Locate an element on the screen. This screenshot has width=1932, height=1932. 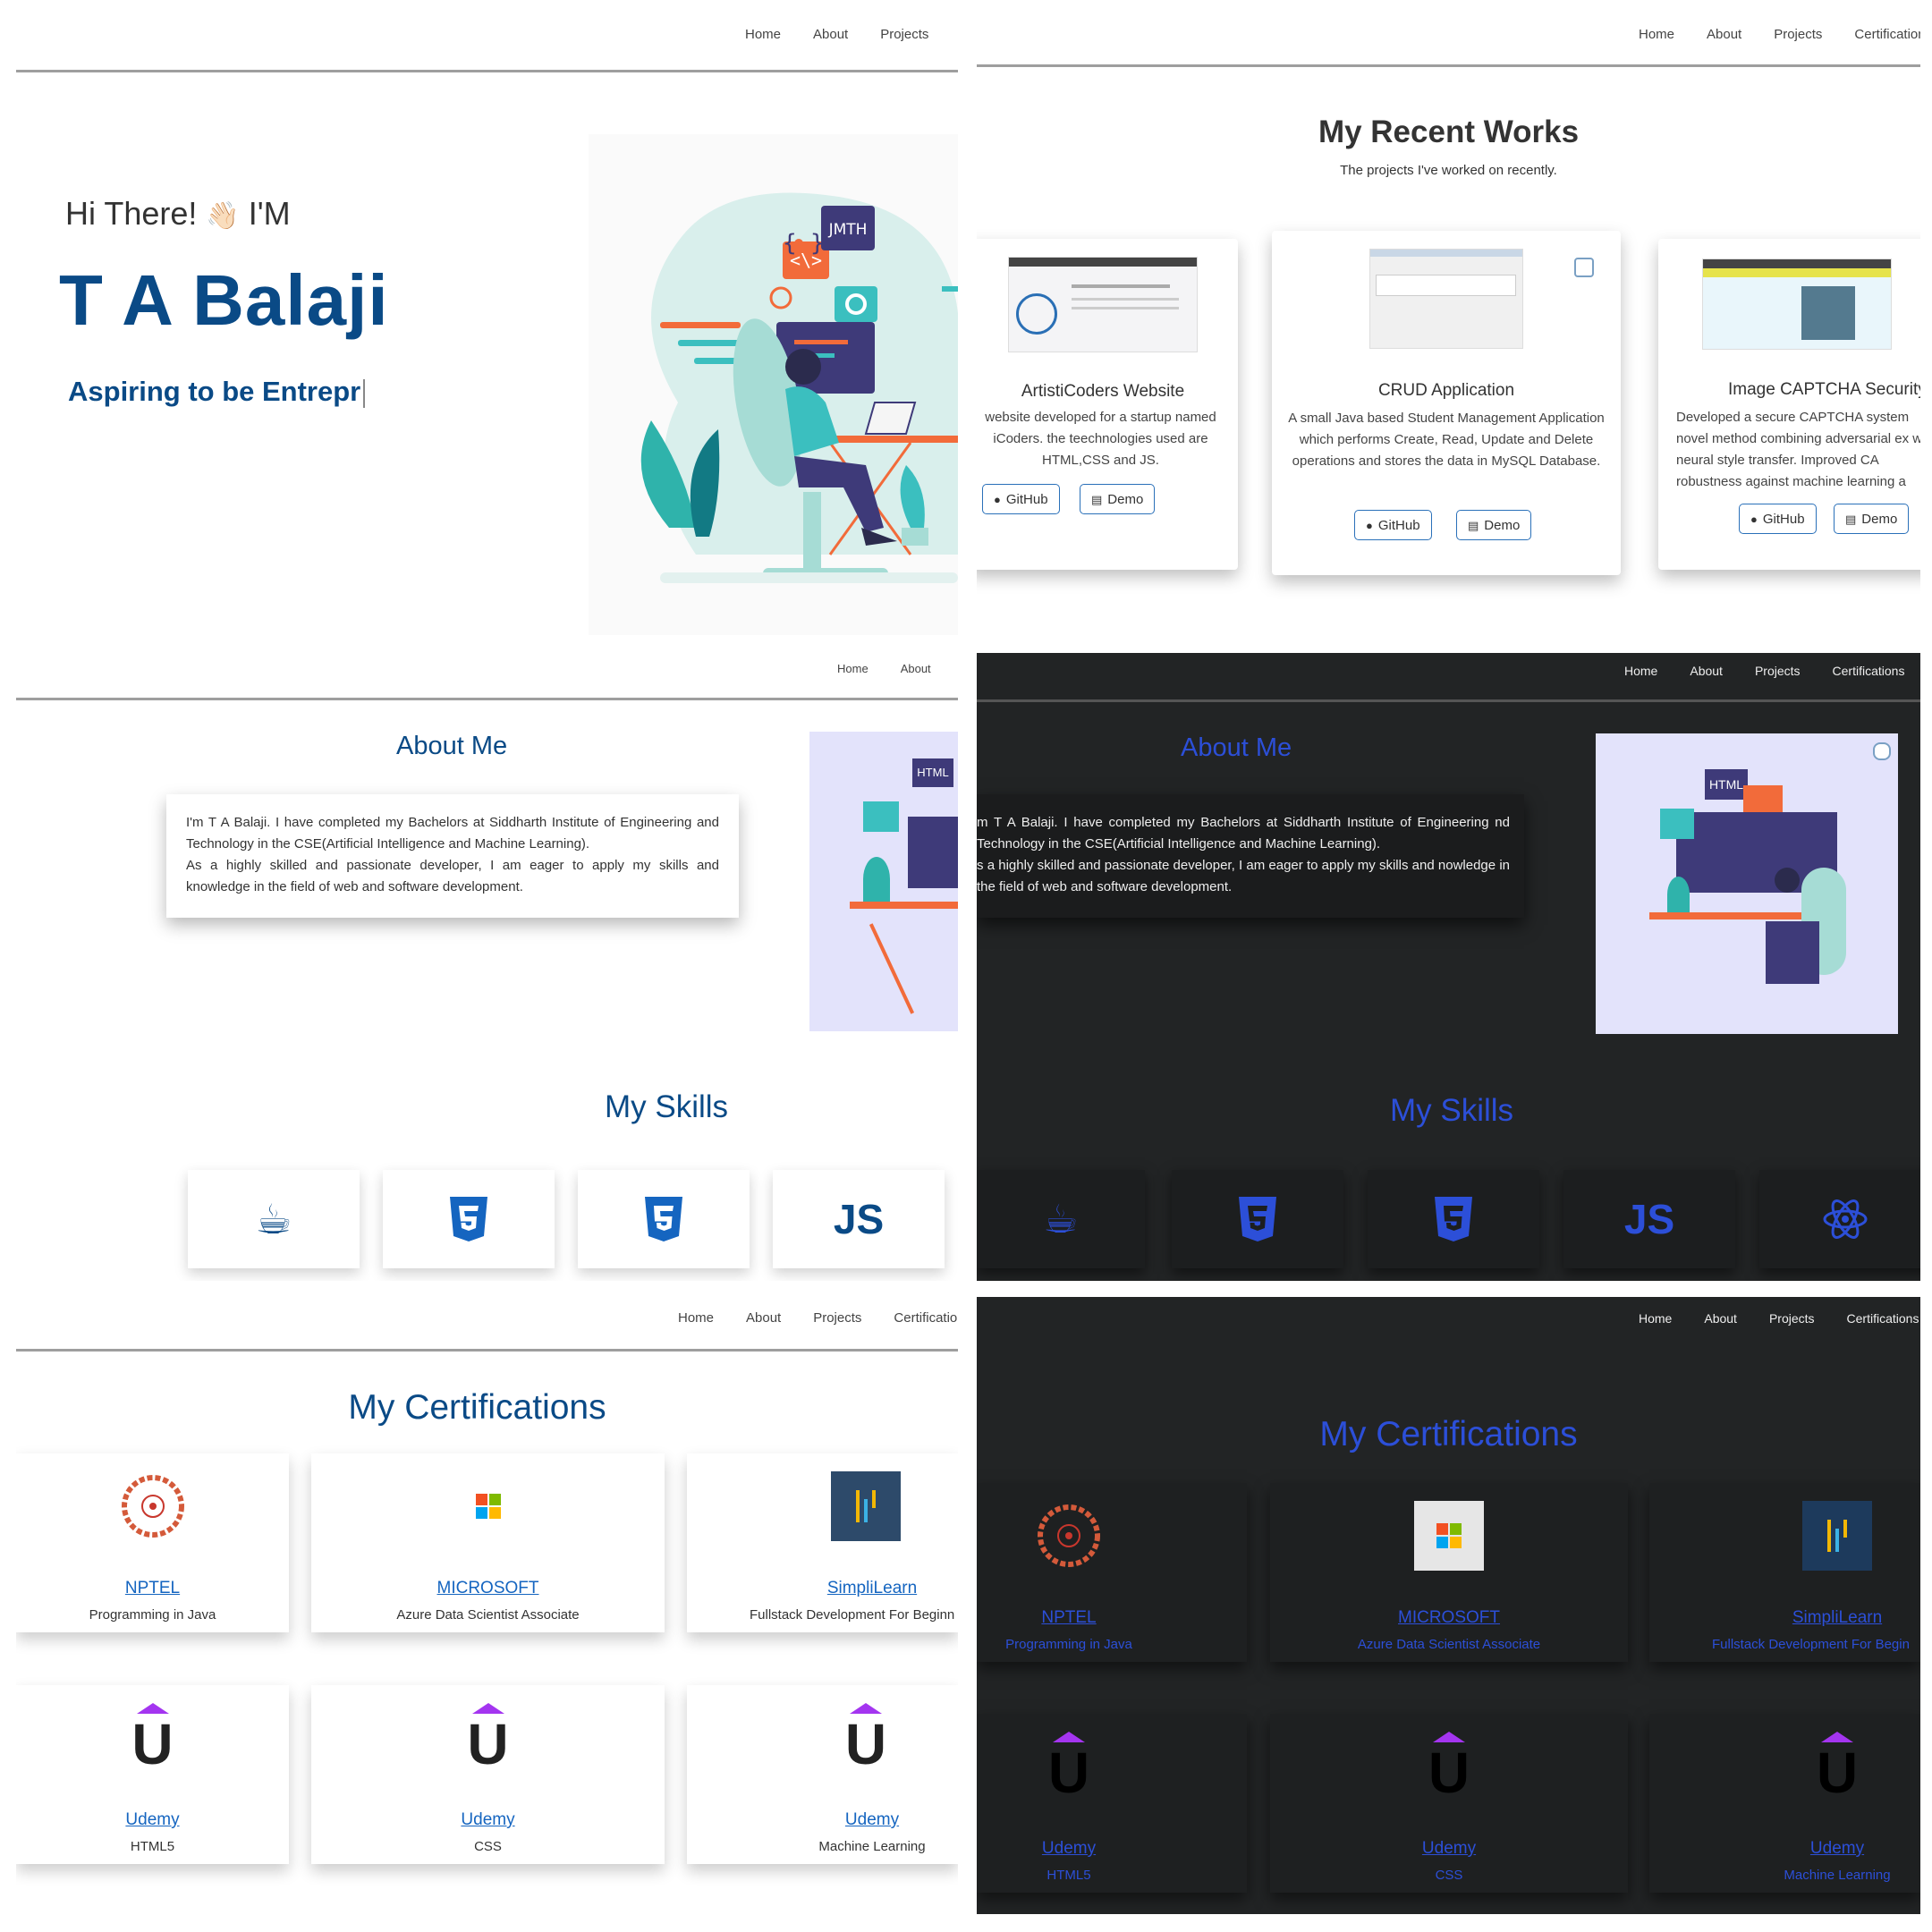
css3-icon is located at coordinates (1453, 1219).